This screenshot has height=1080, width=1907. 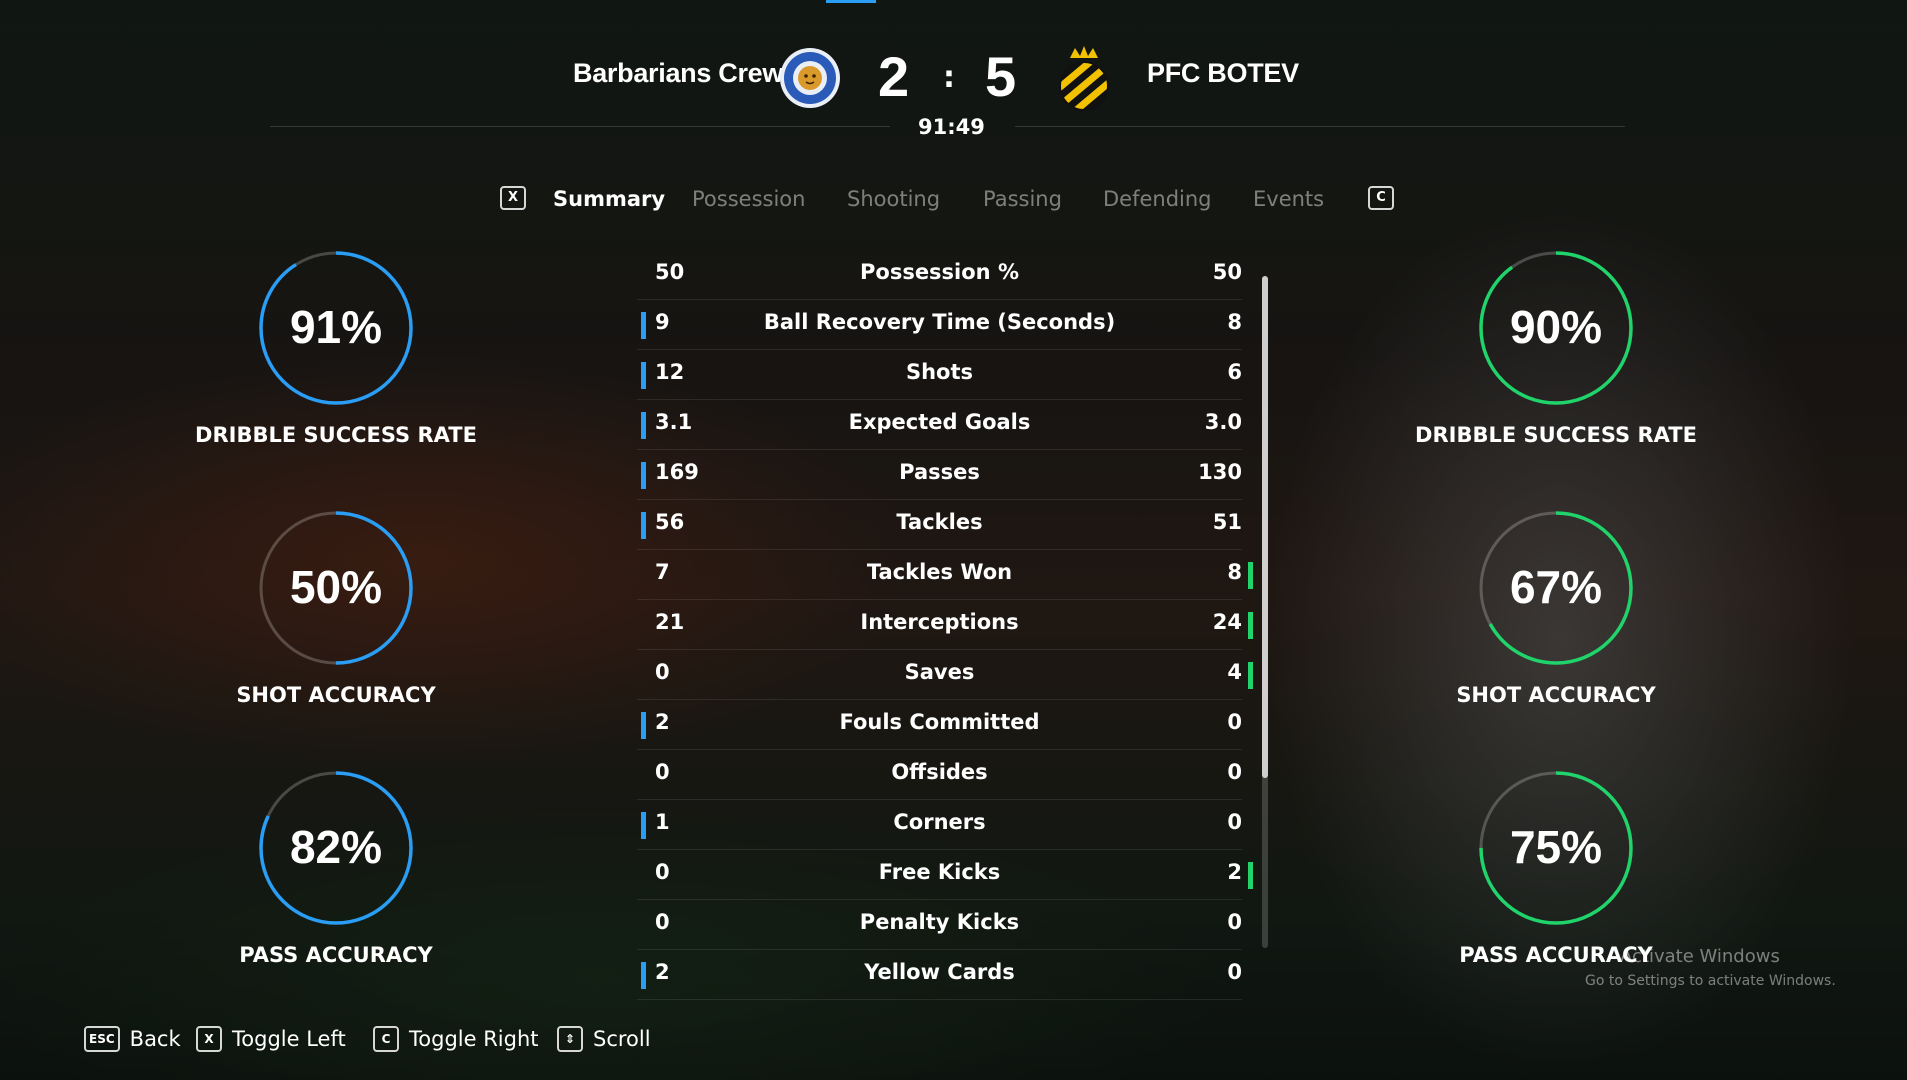 I want to click on ring-value: 67%, so click(x=1556, y=587).